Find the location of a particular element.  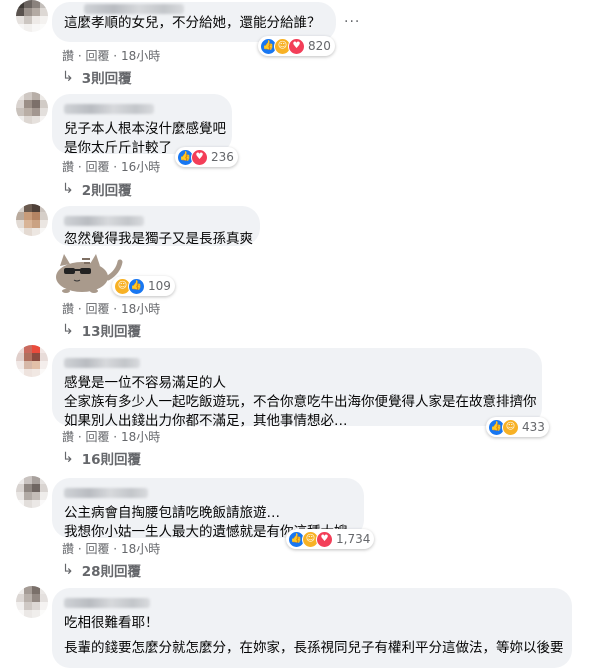

reaction-count: 236 is located at coordinates (222, 157).